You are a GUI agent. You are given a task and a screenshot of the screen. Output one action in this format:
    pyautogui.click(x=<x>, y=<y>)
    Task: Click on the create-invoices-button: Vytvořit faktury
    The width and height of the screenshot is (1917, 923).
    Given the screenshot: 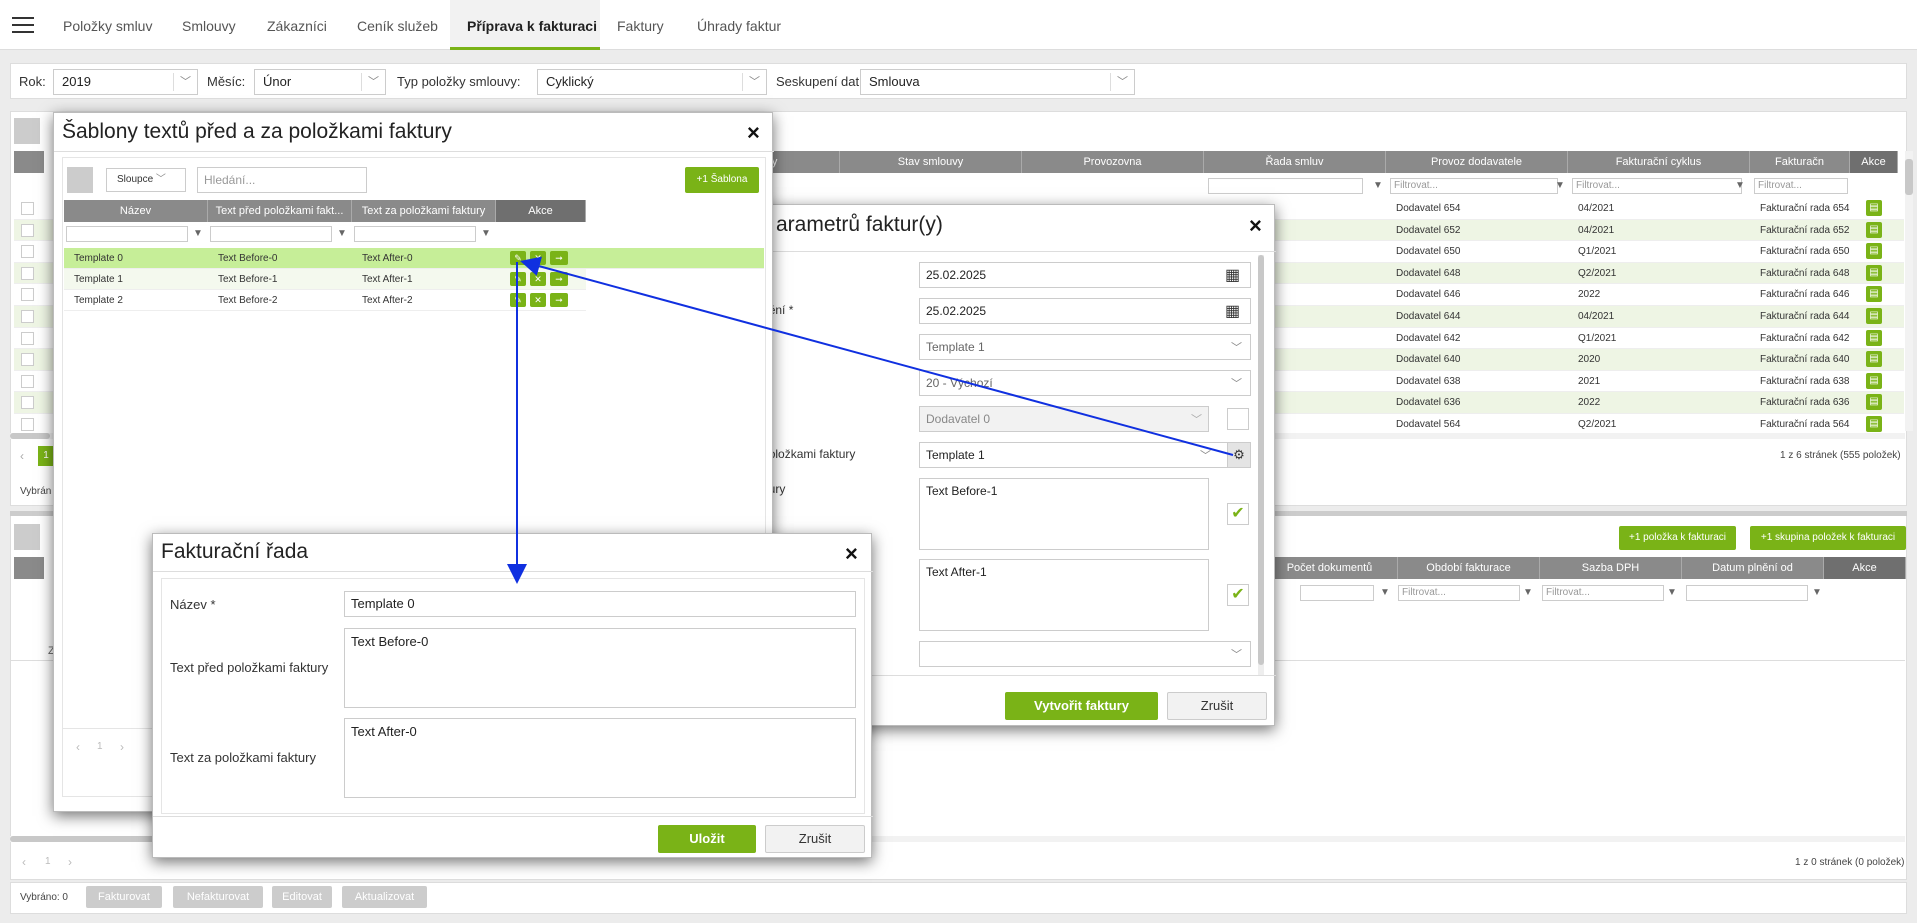 What is the action you would take?
    pyautogui.click(x=1081, y=706)
    